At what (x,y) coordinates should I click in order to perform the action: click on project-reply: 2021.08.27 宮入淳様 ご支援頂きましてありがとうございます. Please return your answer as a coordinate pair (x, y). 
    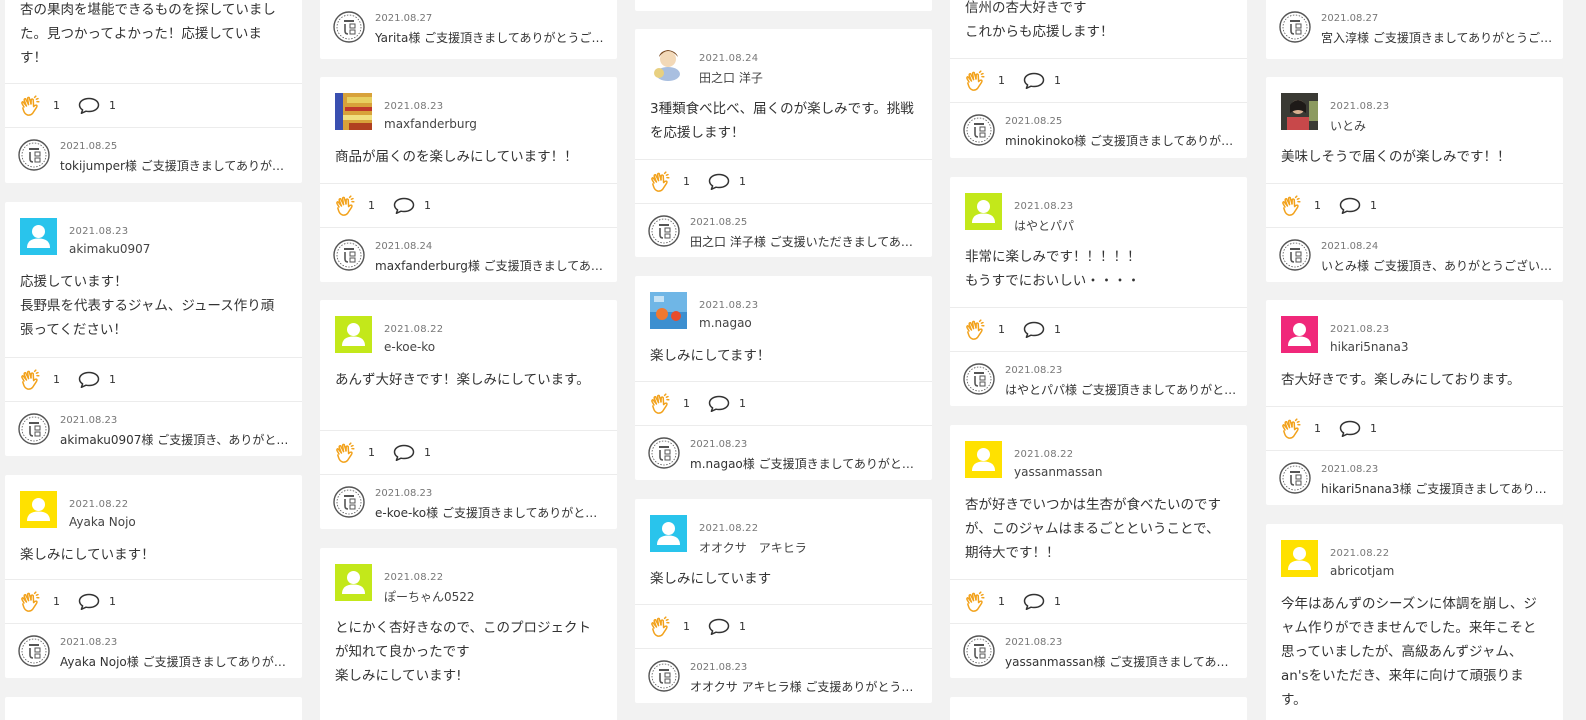
    Looking at the image, I should click on (1414, 28).